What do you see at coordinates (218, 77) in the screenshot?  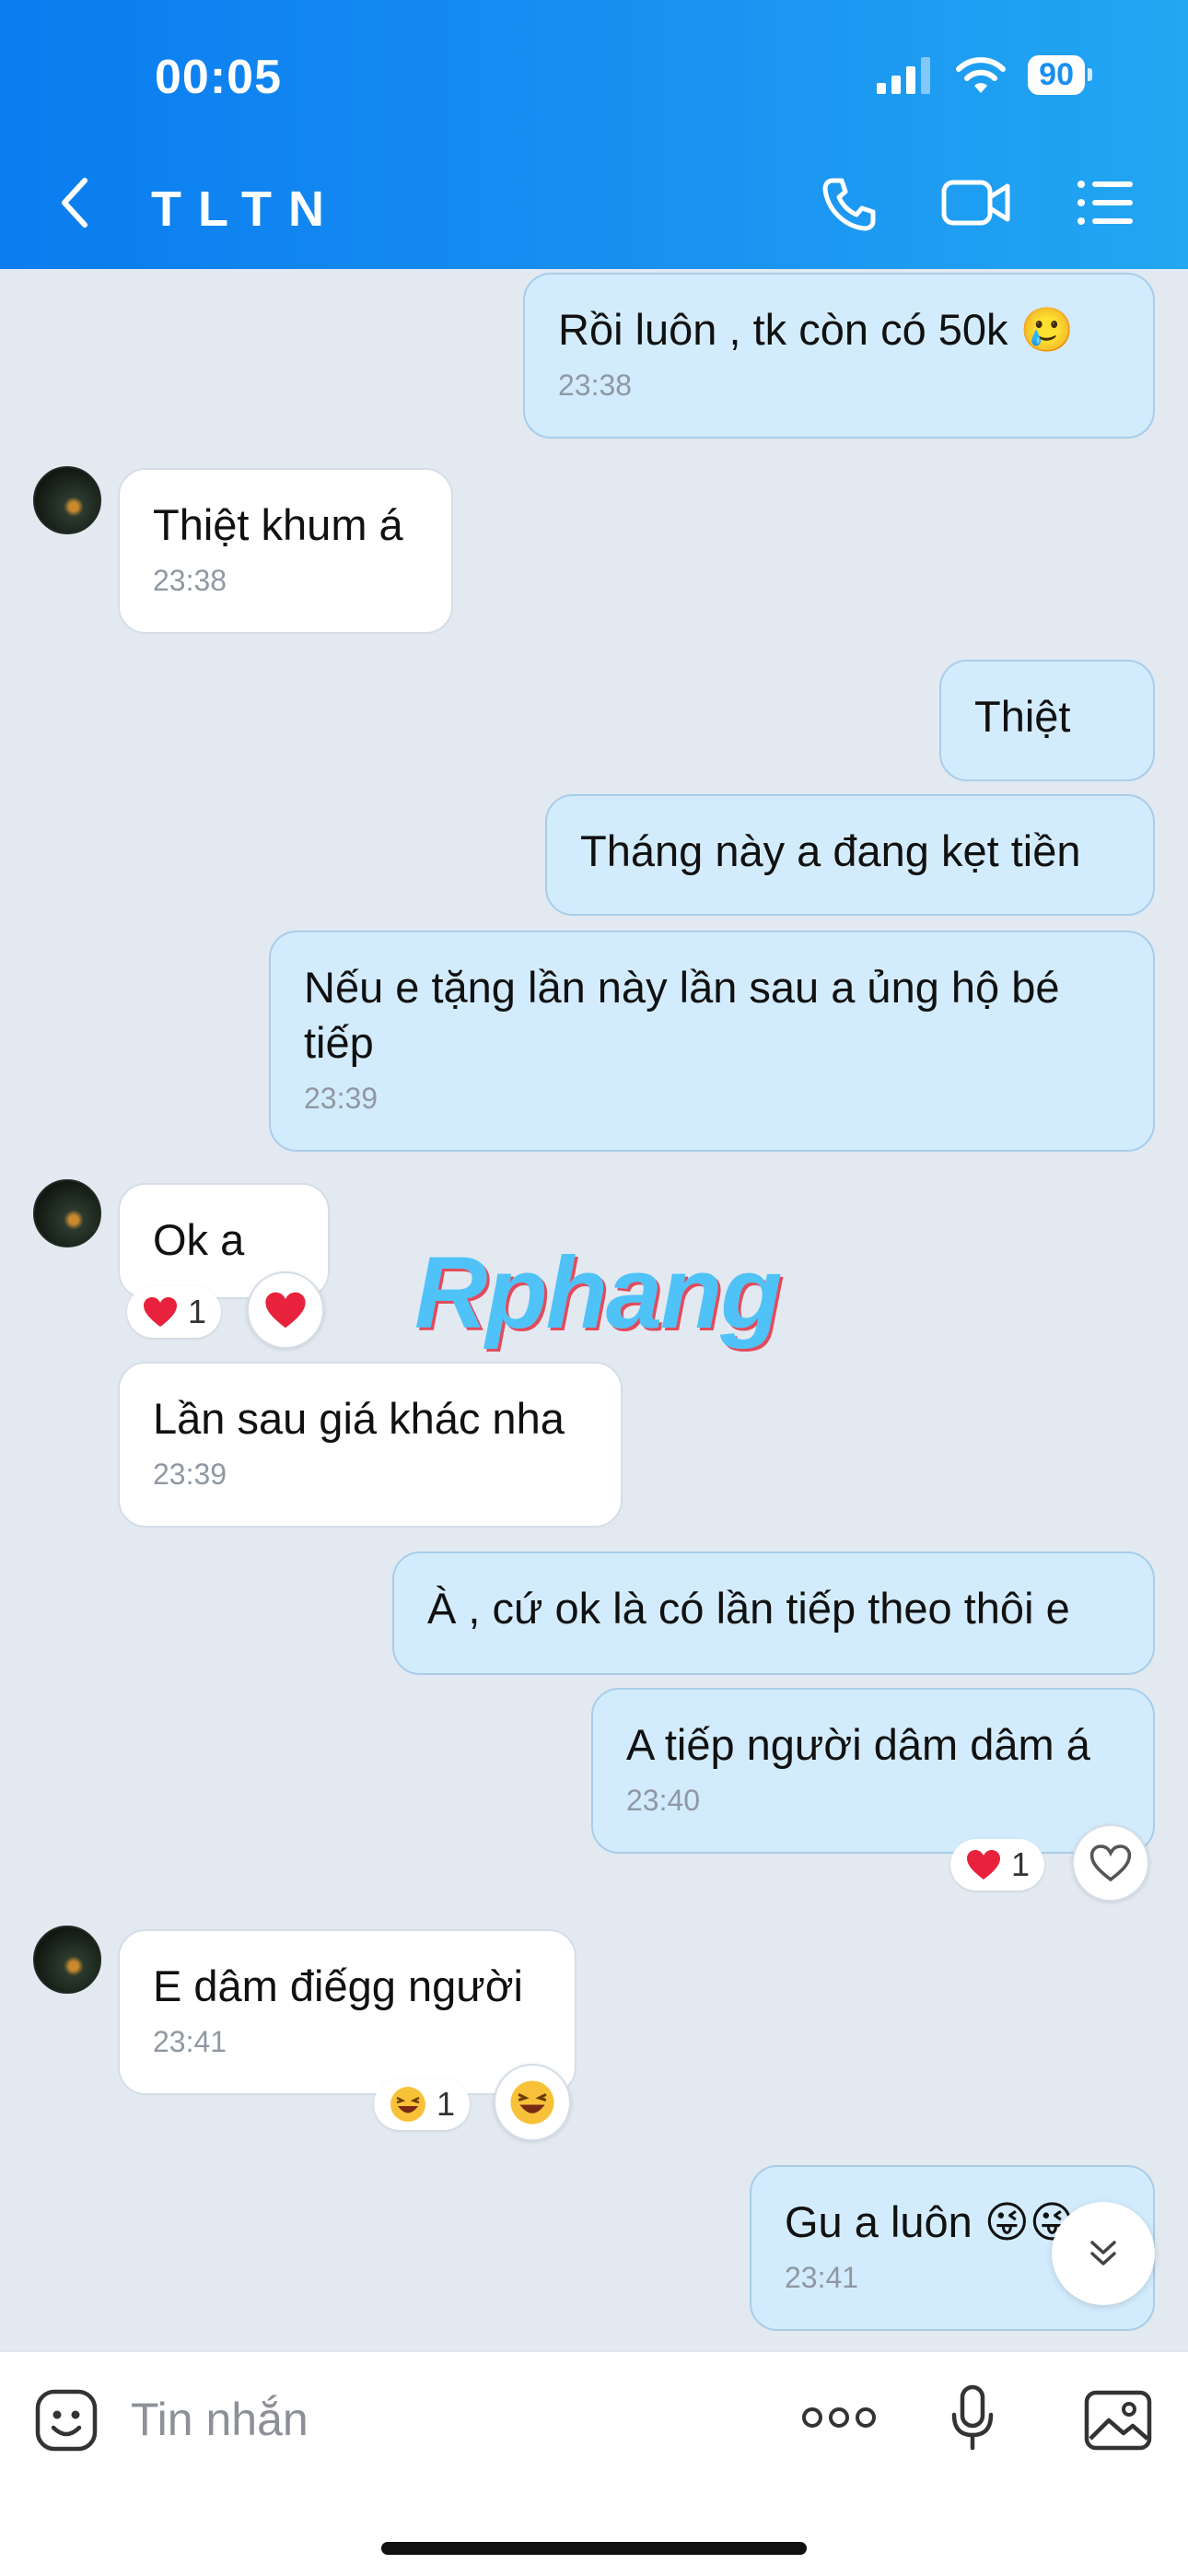 I see `status-time: 00:05` at bounding box center [218, 77].